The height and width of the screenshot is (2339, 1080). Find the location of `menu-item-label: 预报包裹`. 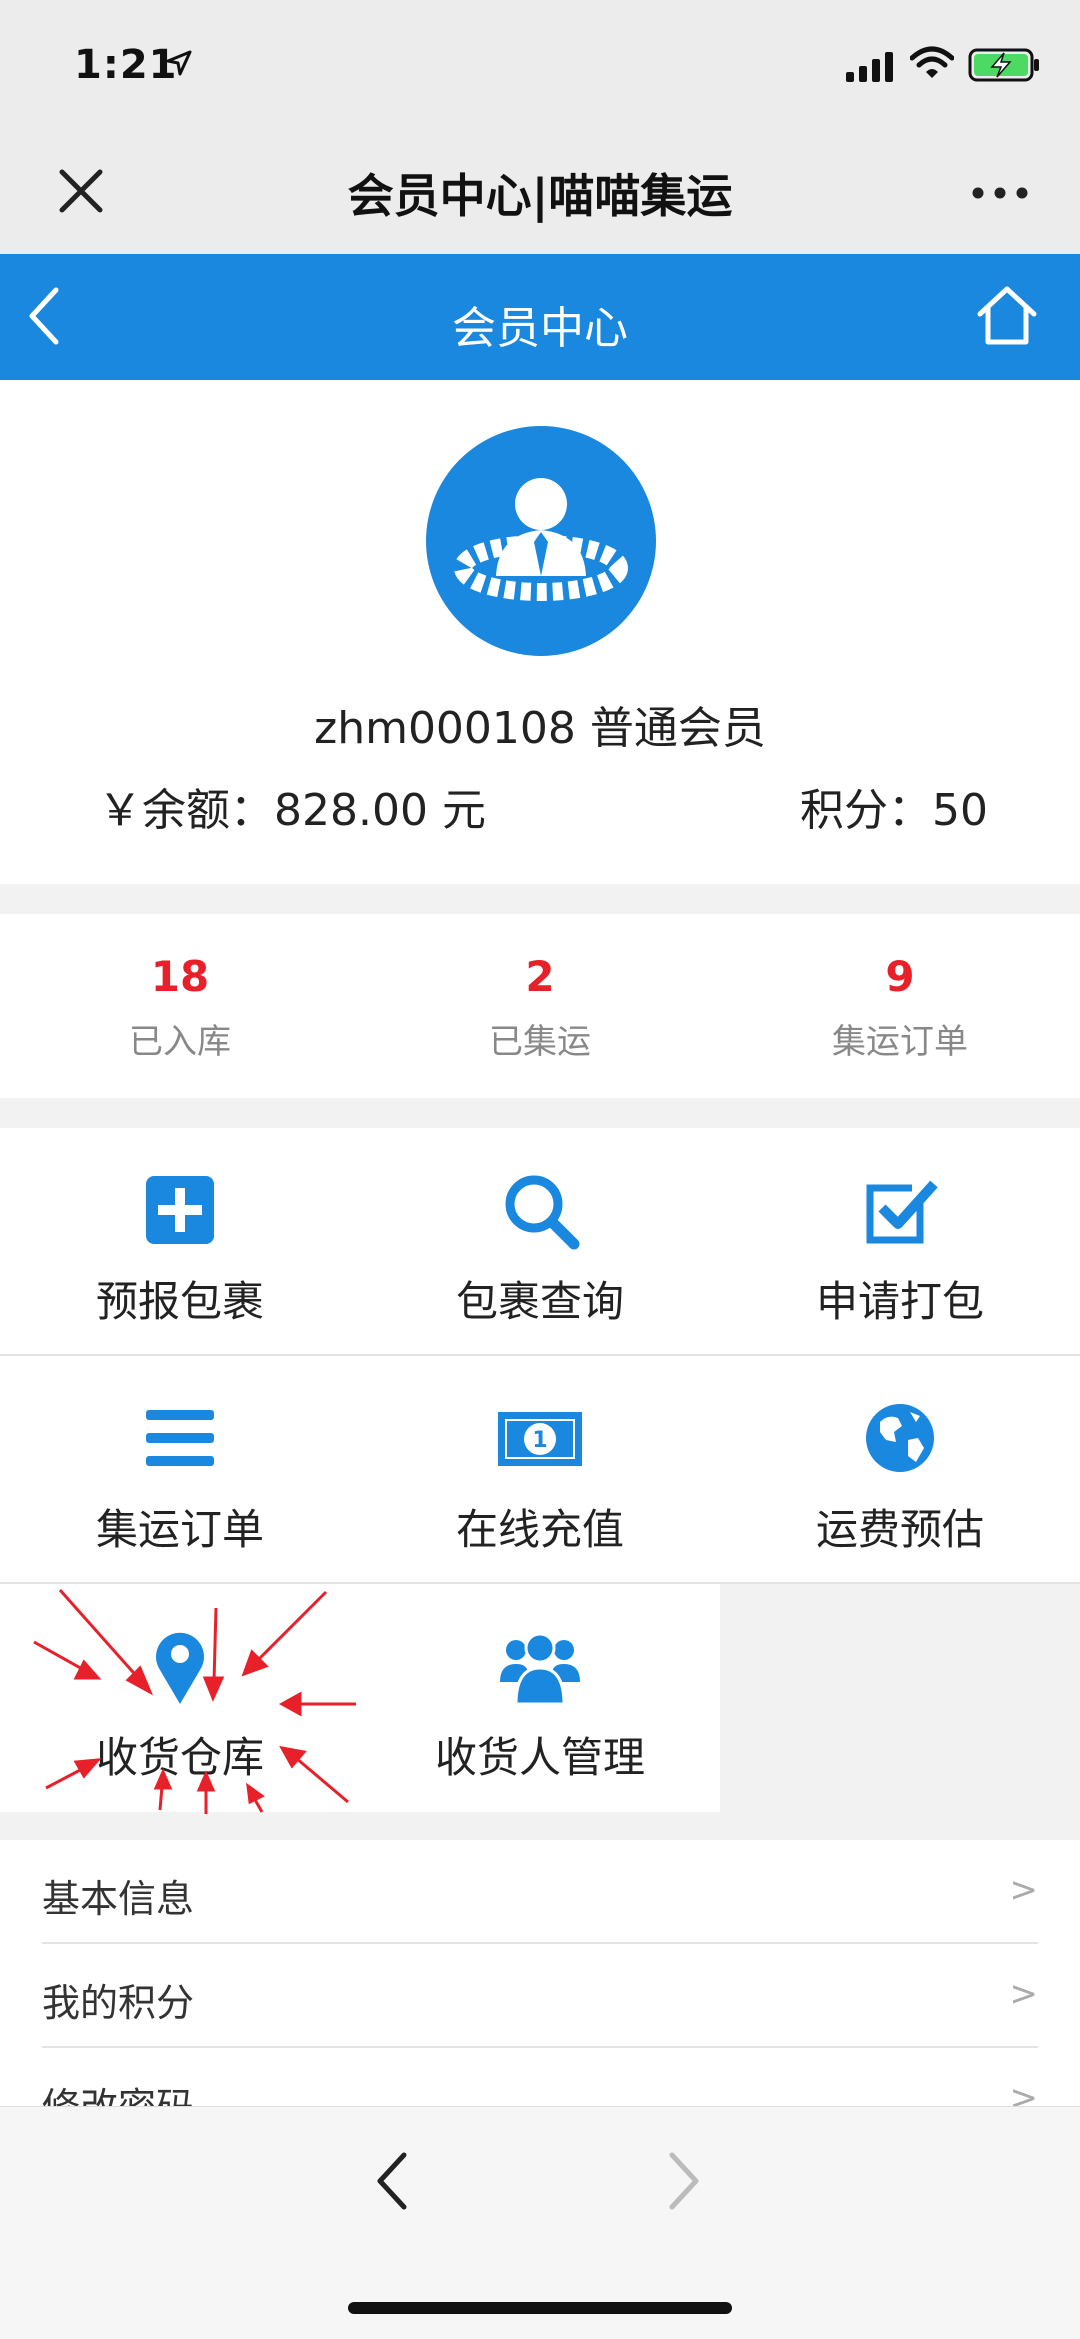

menu-item-label: 预报包裹 is located at coordinates (179, 1301).